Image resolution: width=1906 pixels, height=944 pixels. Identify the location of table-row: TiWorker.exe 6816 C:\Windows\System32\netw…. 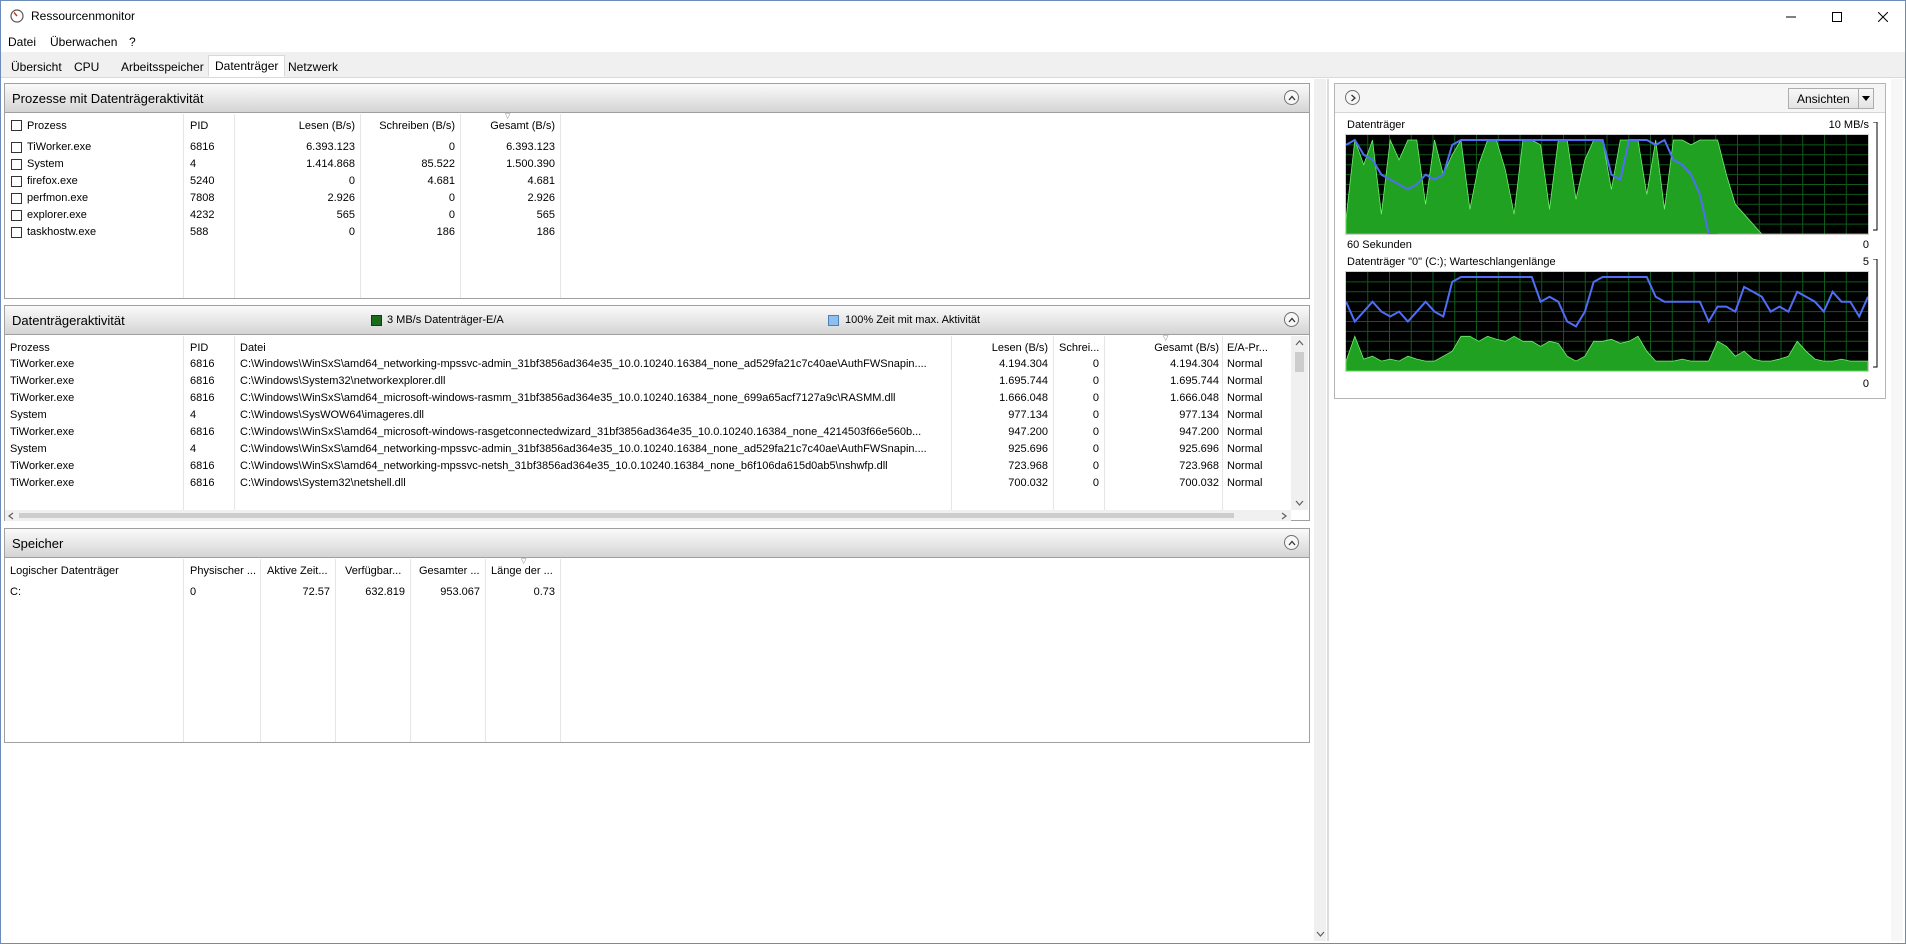
(647, 381).